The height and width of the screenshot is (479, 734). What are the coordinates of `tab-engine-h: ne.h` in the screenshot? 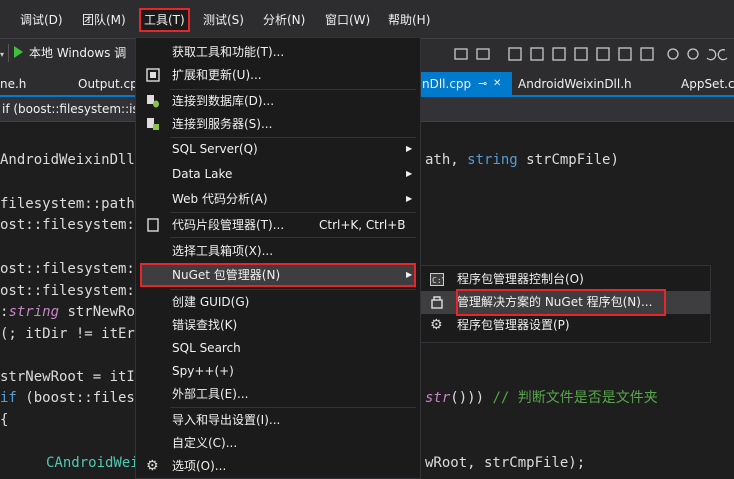 It's located at (13, 84).